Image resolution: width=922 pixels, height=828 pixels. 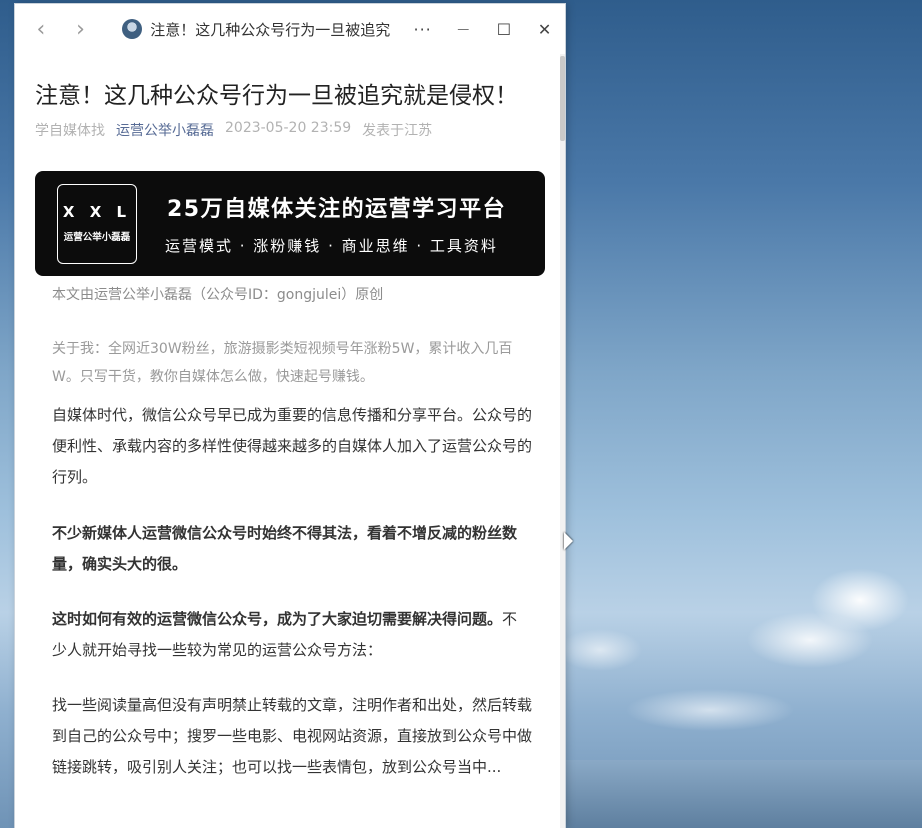 What do you see at coordinates (270, 29) in the screenshot?
I see `window-tab-title: 注意！这几种公众号行为一旦被追究` at bounding box center [270, 29].